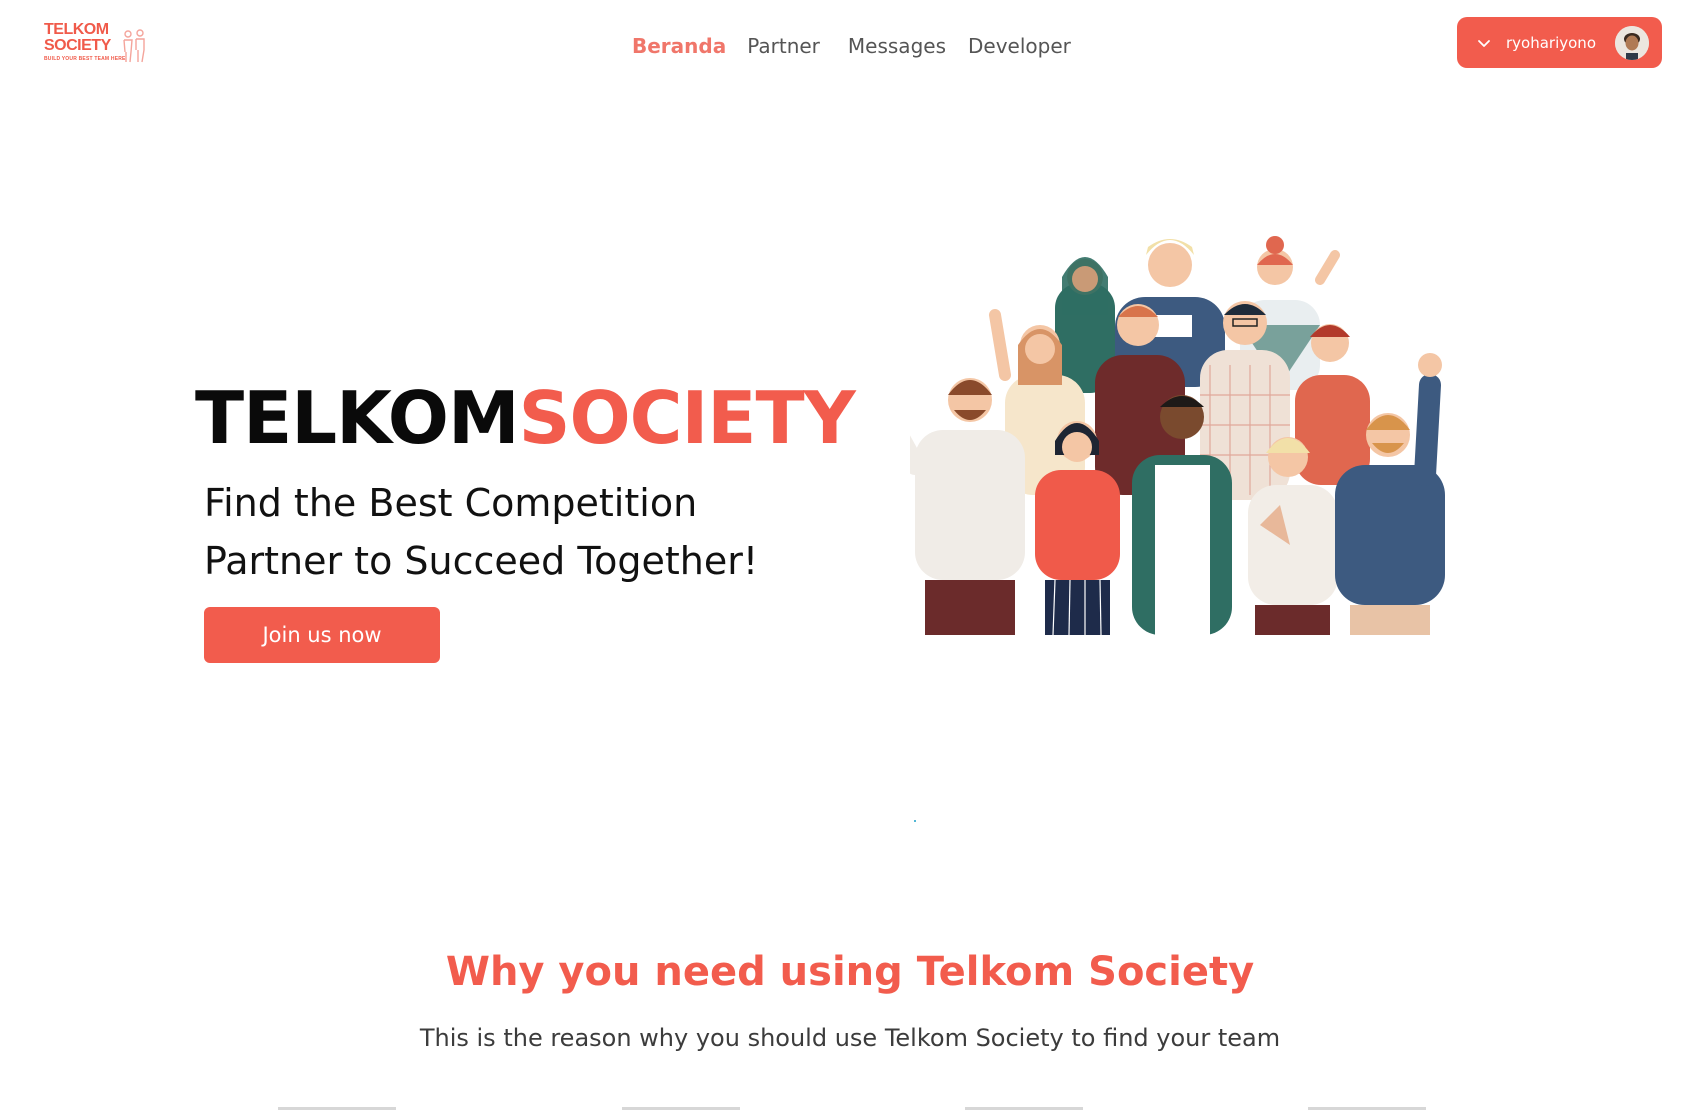 The height and width of the screenshot is (1110, 1690). I want to click on nav-messages: Messages, so click(897, 46).